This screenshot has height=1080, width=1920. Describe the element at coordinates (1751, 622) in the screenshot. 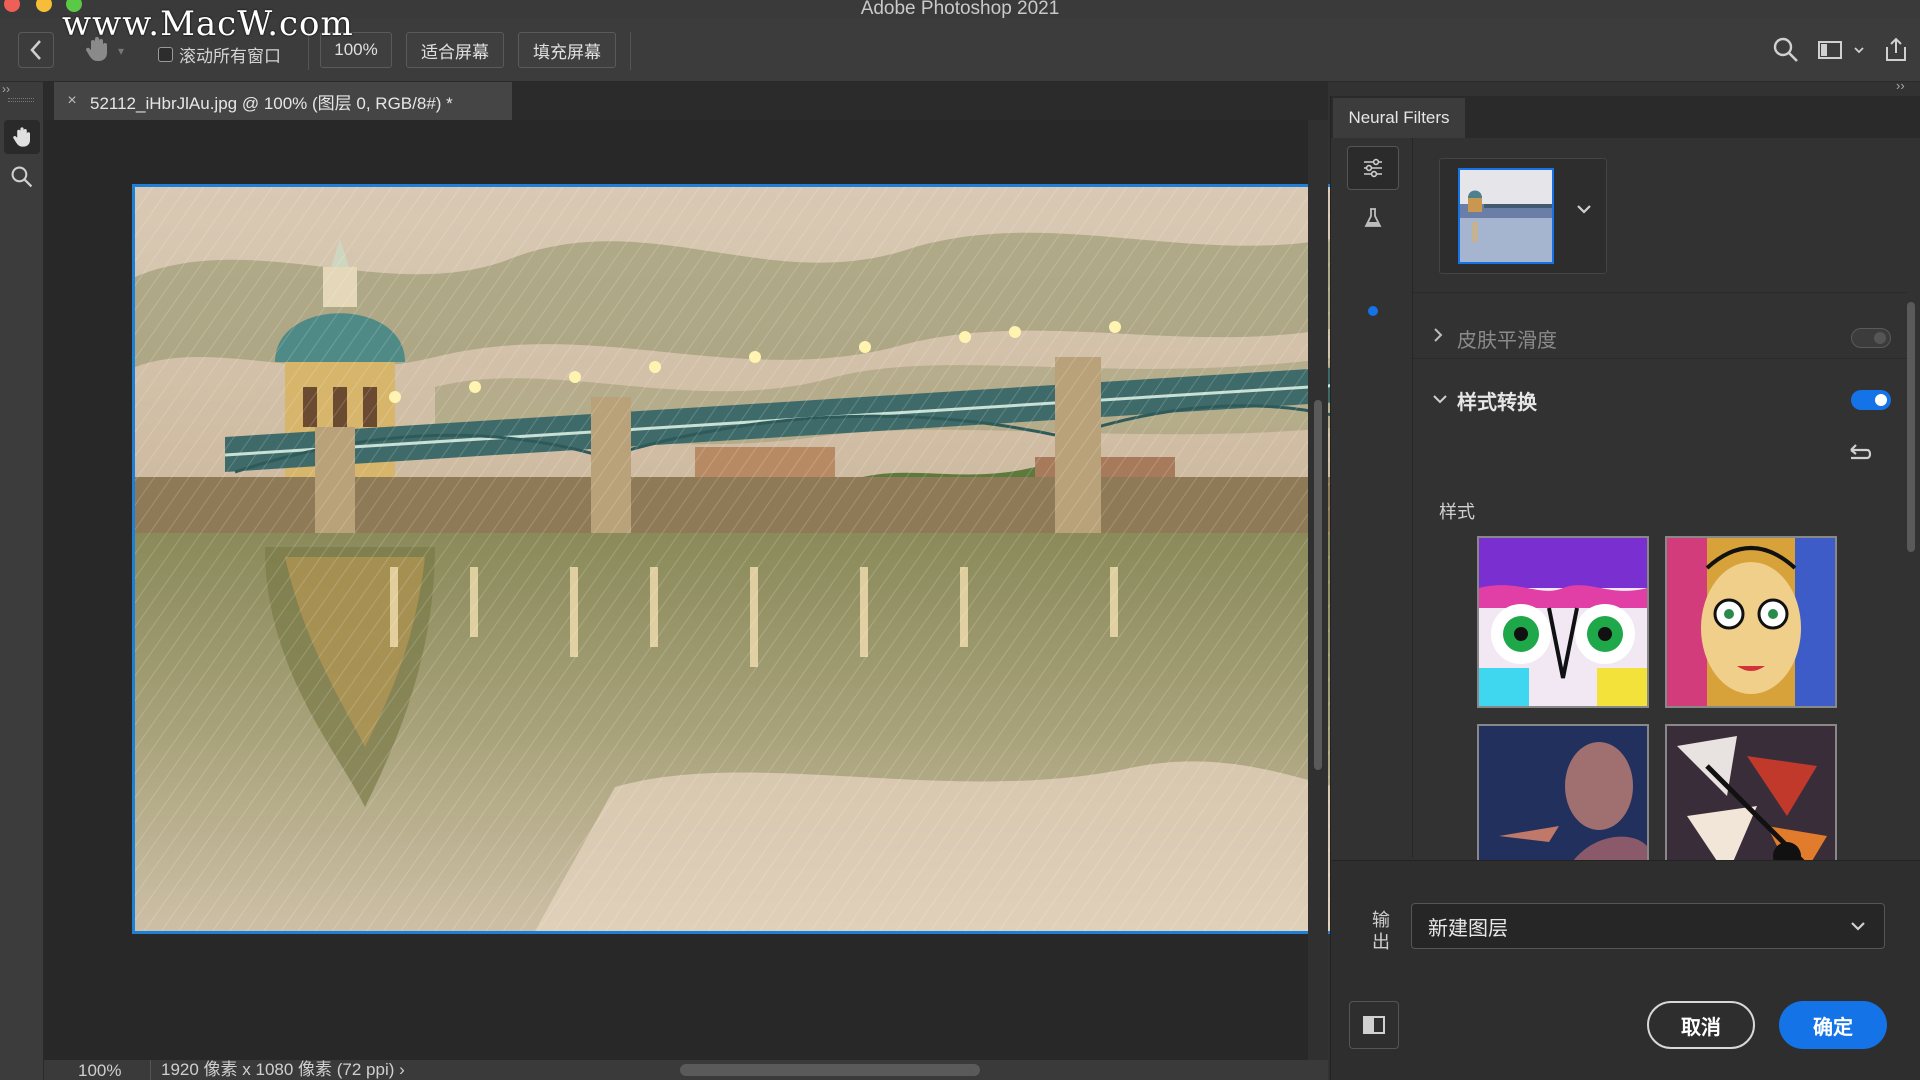

I see `style-tile-colorful-face` at that location.